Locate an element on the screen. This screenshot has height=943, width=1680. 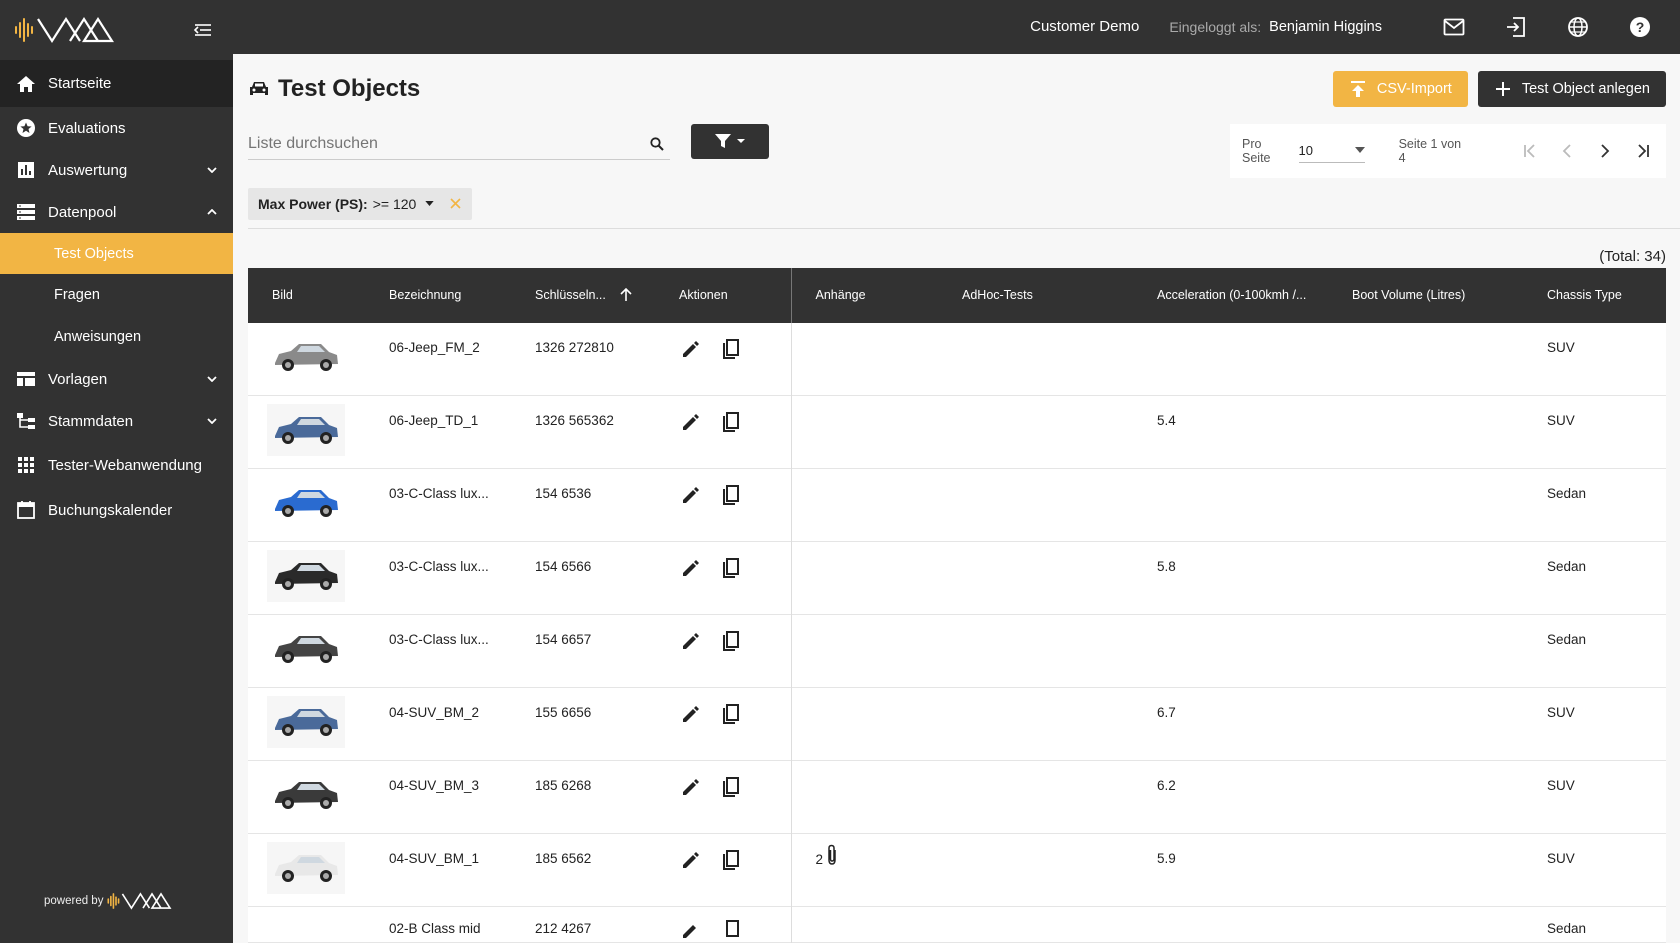
column-header-chassis-type: Chassis Type is located at coordinates (1594, 295).